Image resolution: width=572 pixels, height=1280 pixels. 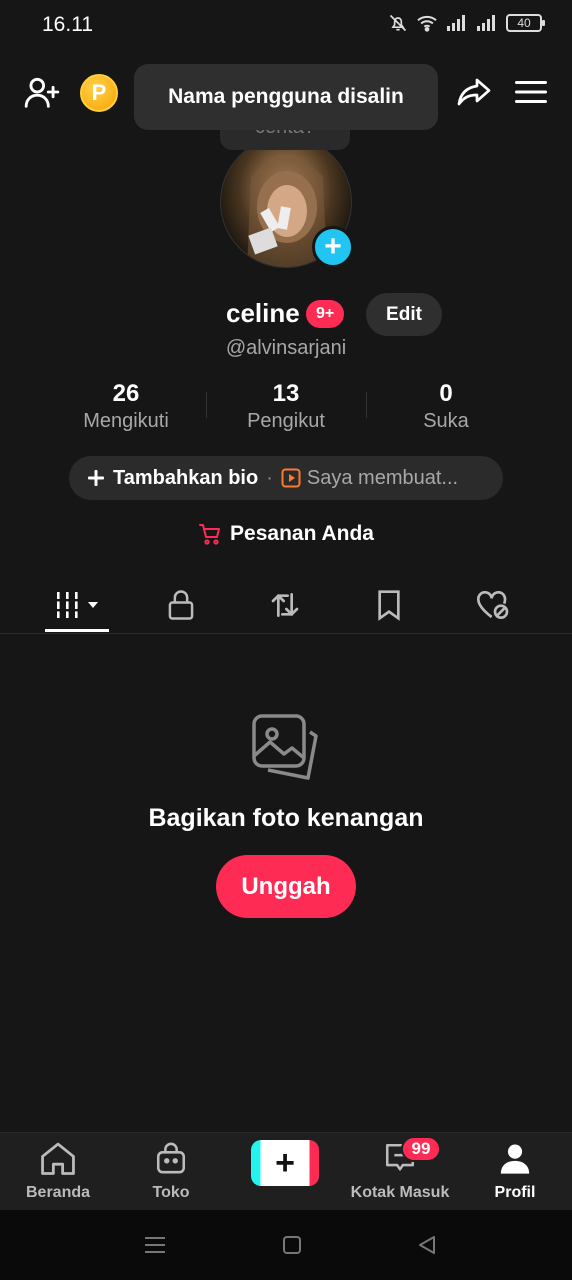 I want to click on tab-posts, so click(x=77, y=605).